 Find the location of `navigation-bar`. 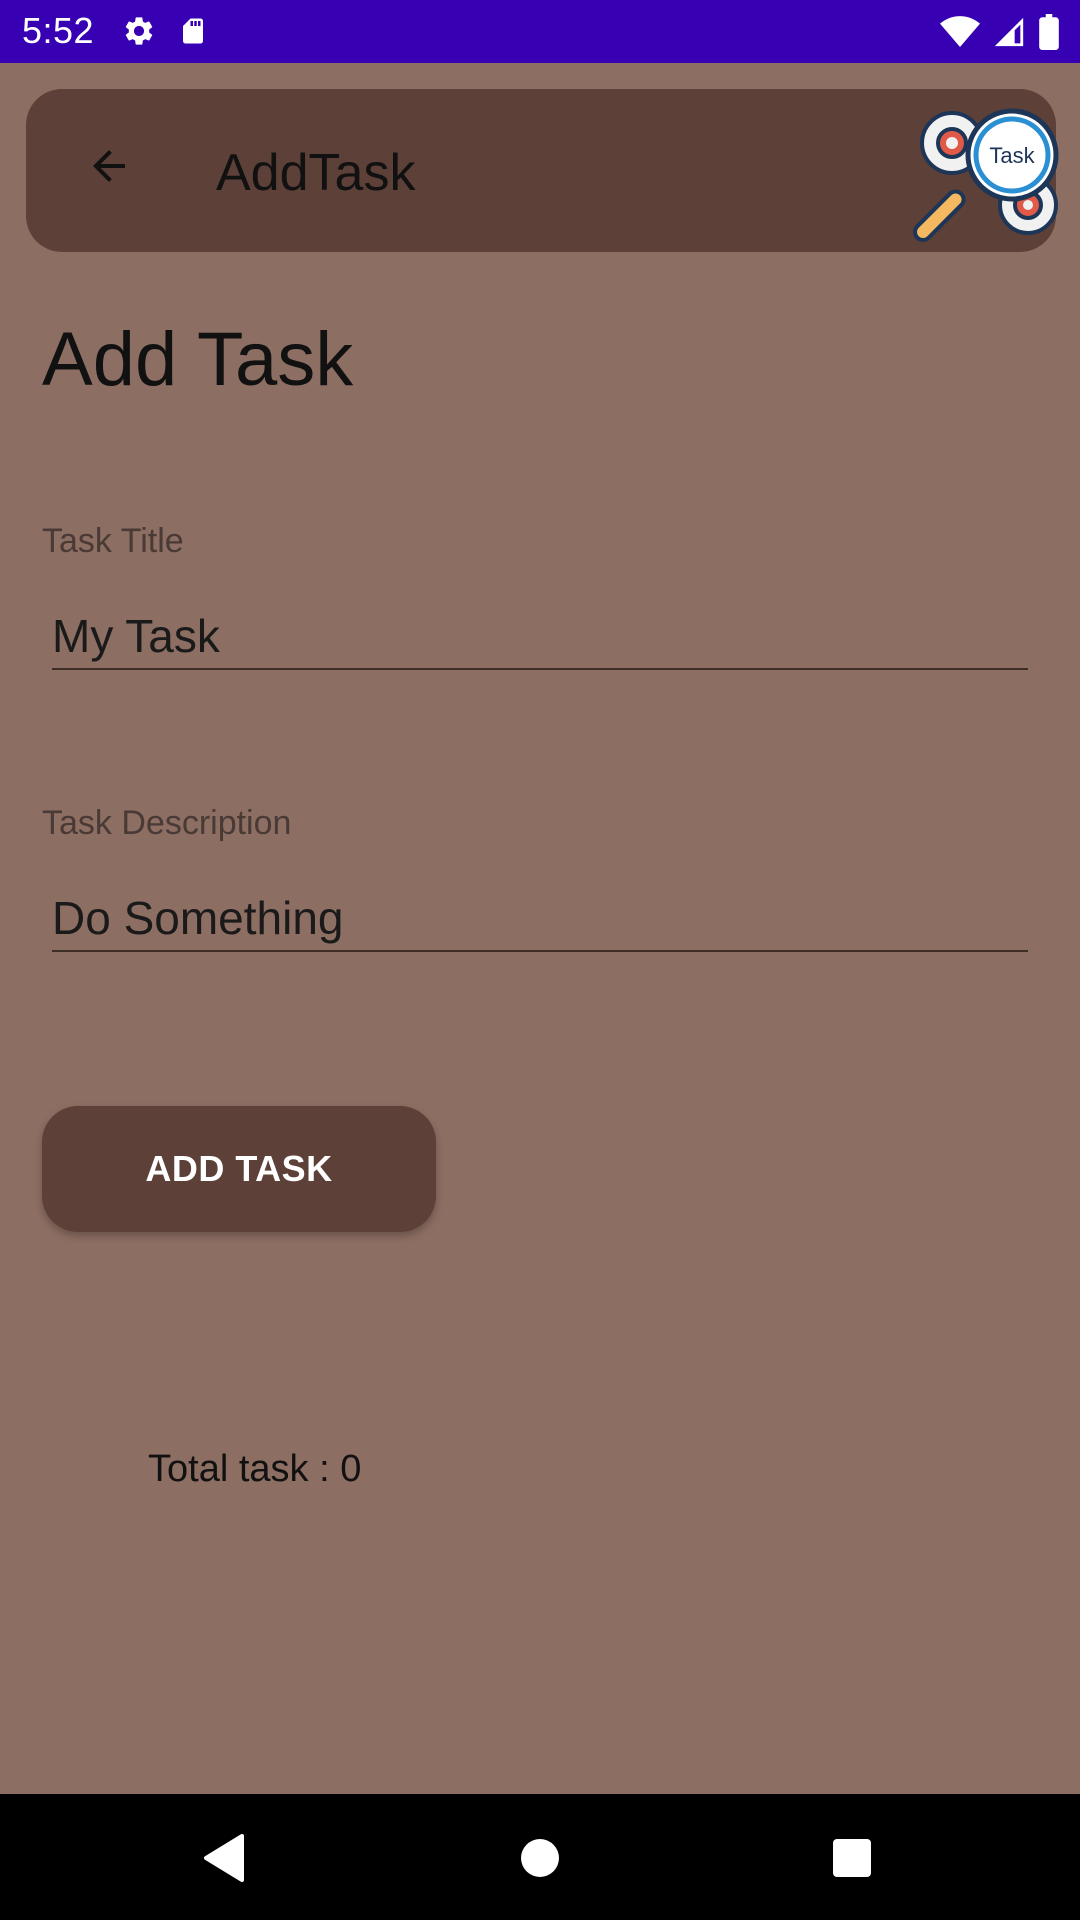

navigation-bar is located at coordinates (540, 1857).